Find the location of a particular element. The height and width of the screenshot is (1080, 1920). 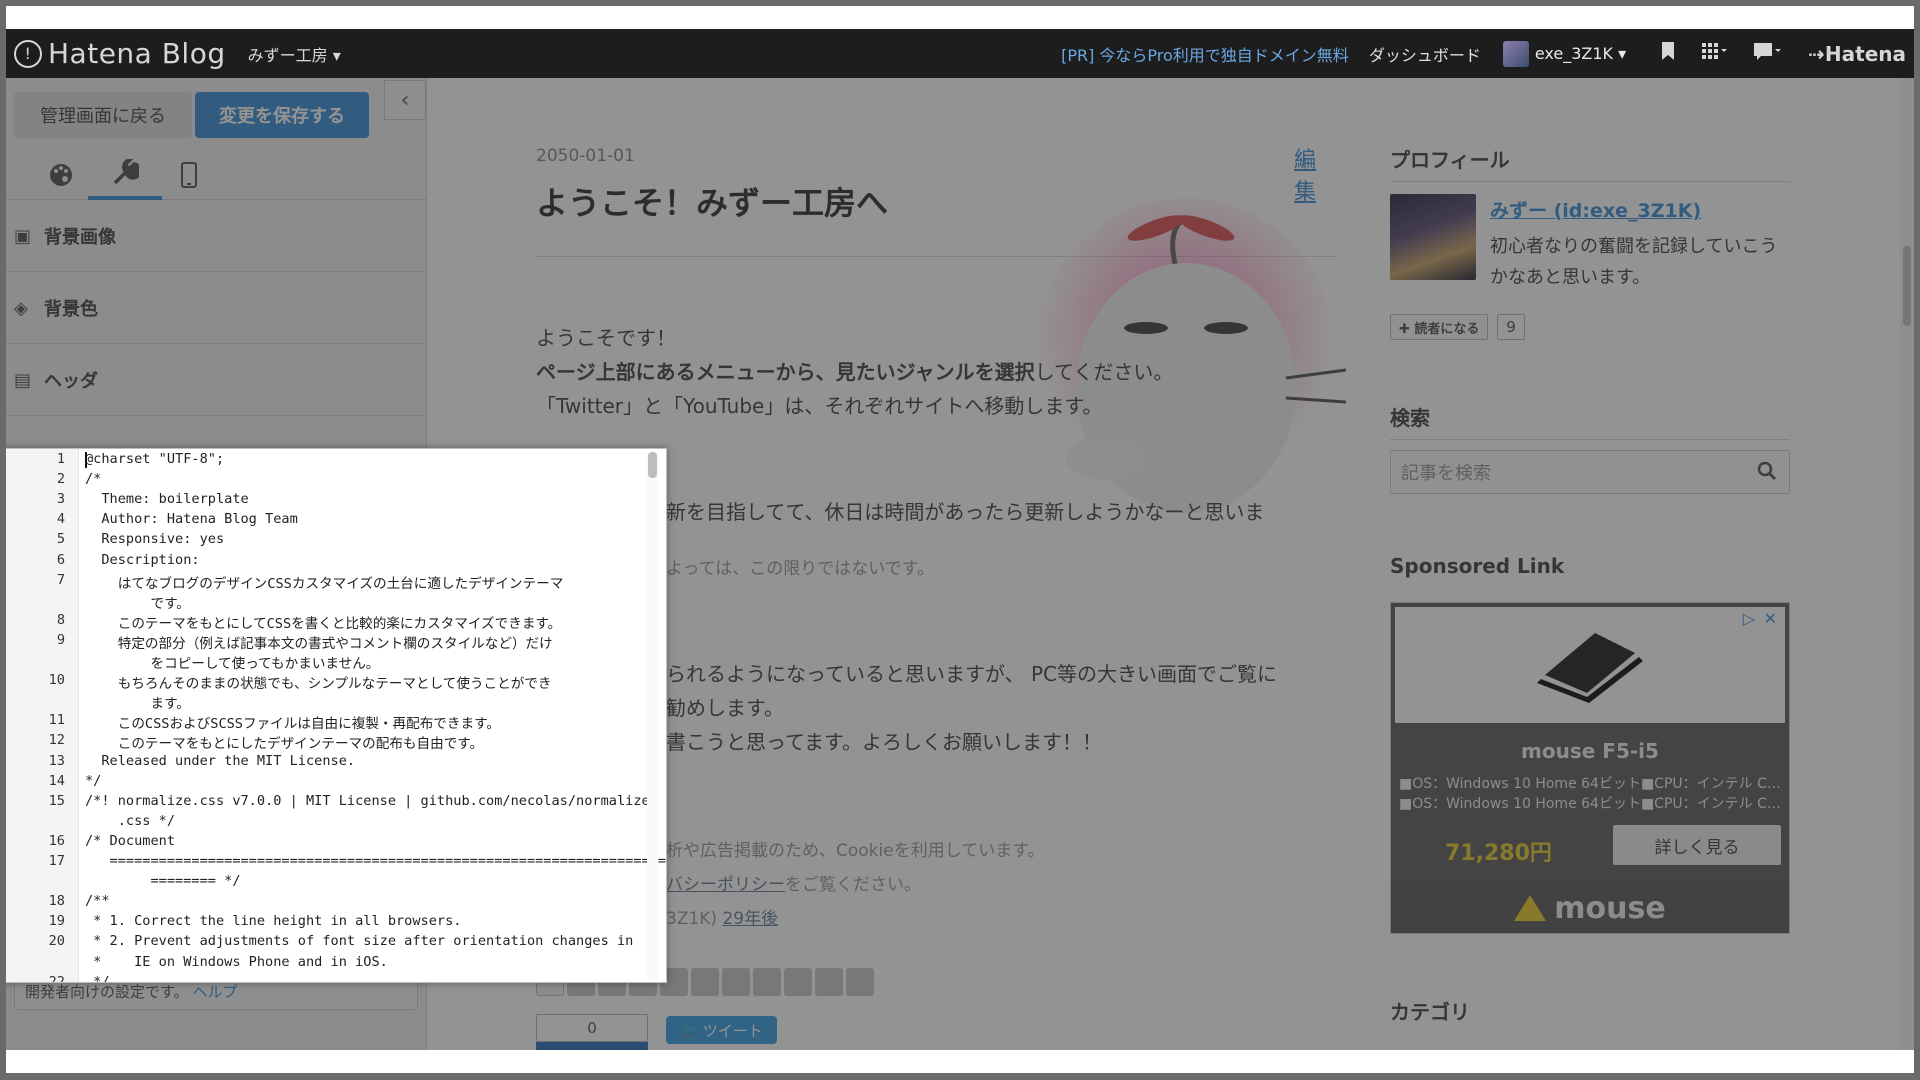

editor-scrollbar is located at coordinates (652, 715).